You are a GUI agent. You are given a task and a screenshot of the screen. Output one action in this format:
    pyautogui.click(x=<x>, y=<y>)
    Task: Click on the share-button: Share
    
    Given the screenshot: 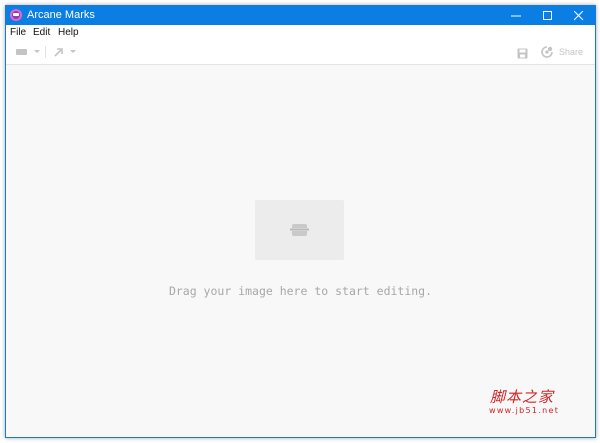 What is the action you would take?
    pyautogui.click(x=565, y=52)
    